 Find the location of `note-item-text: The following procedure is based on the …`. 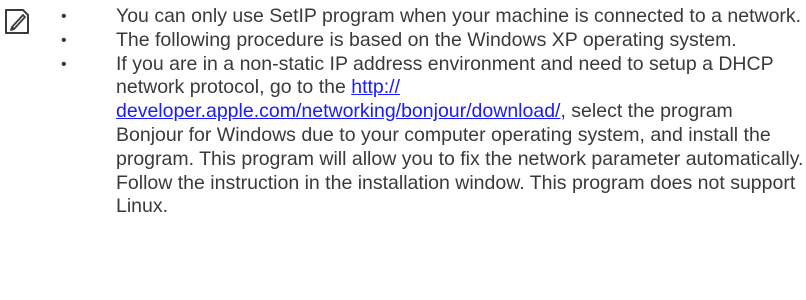

note-item-text: The following procedure is based on the … is located at coordinates (426, 39).